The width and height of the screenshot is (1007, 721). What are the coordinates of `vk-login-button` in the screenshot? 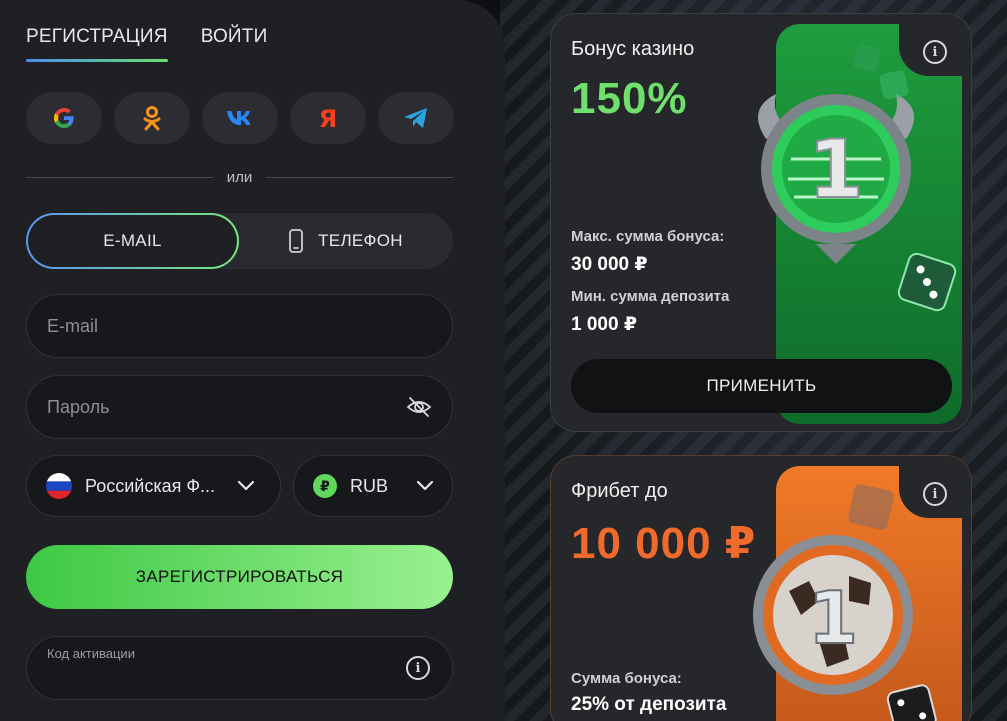 It's located at (240, 118).